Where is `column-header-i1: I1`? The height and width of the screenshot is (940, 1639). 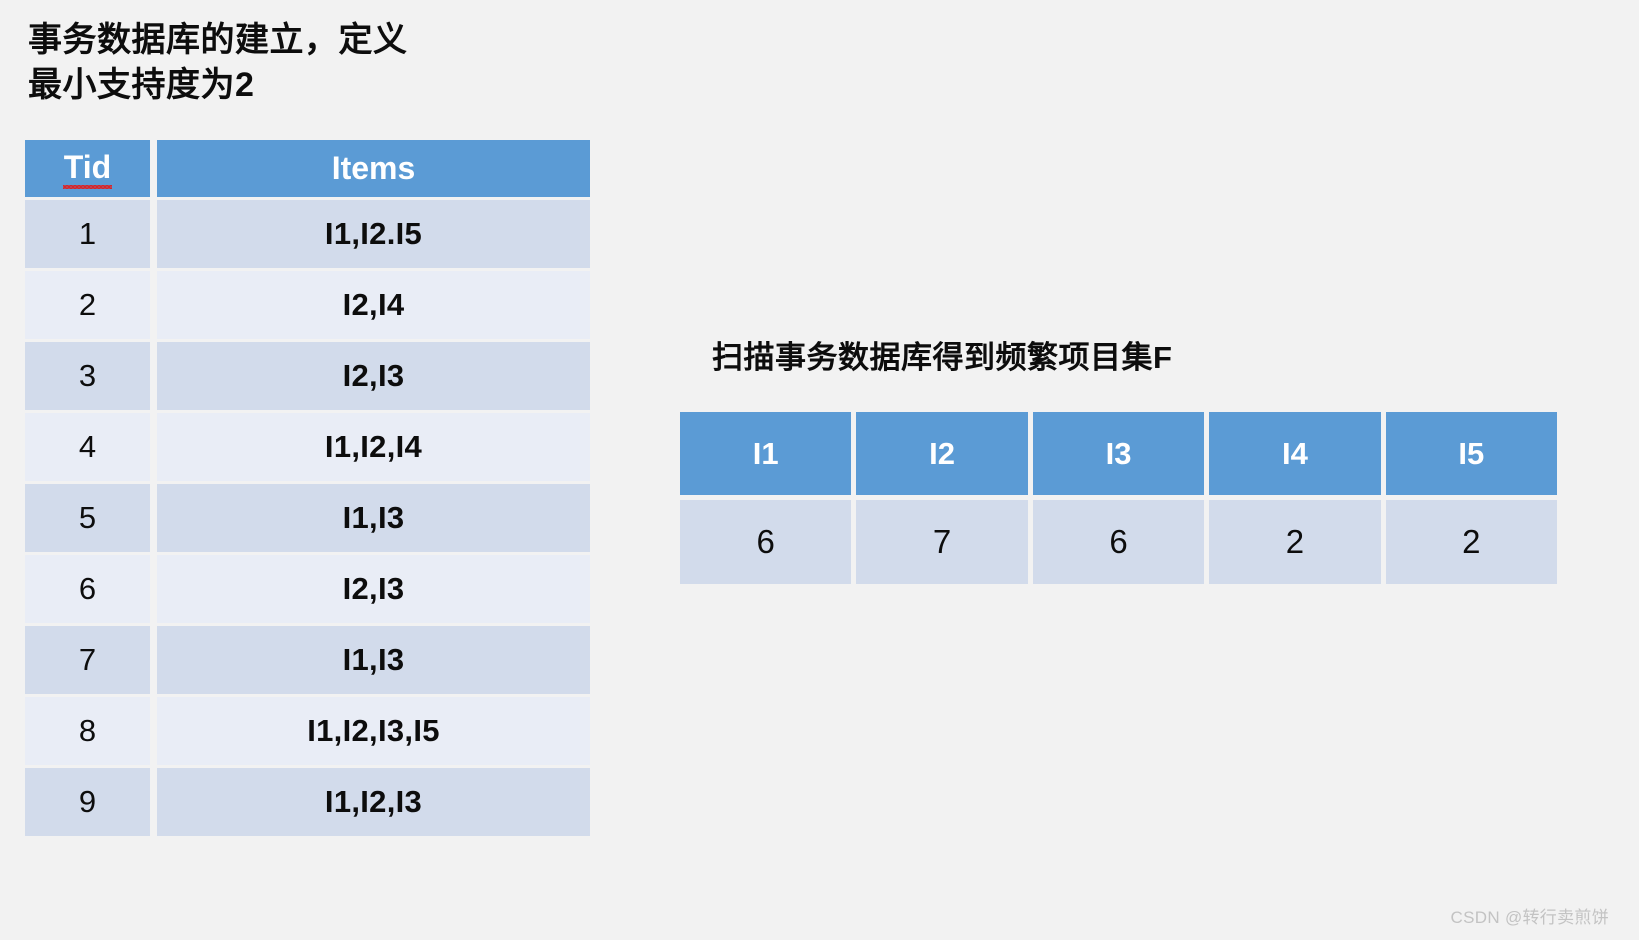
column-header-i1: I1 is located at coordinates (766, 453).